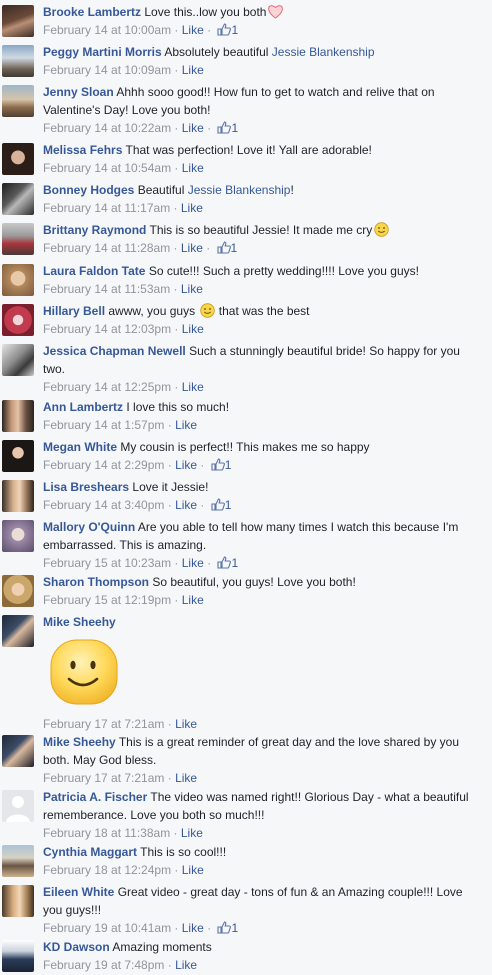  What do you see at coordinates (103, 965) in the screenshot?
I see `comment-timestamp: February 19 at 7:48pm` at bounding box center [103, 965].